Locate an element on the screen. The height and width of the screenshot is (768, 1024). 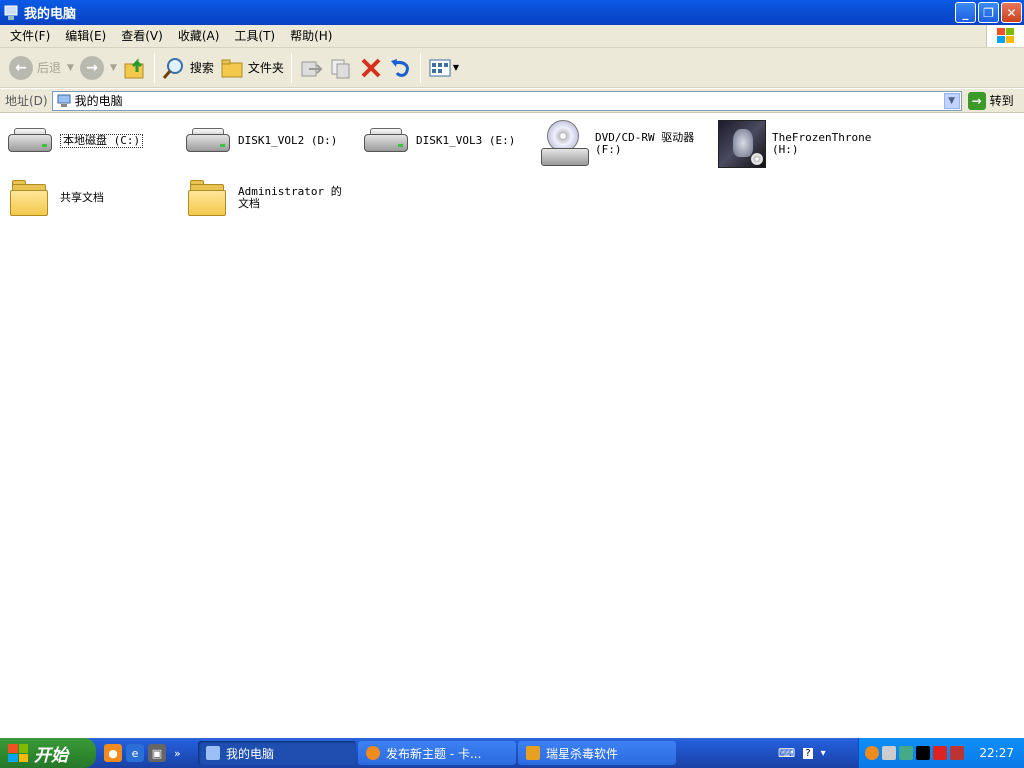
firefox-icon: ● is located at coordinates (113, 753).